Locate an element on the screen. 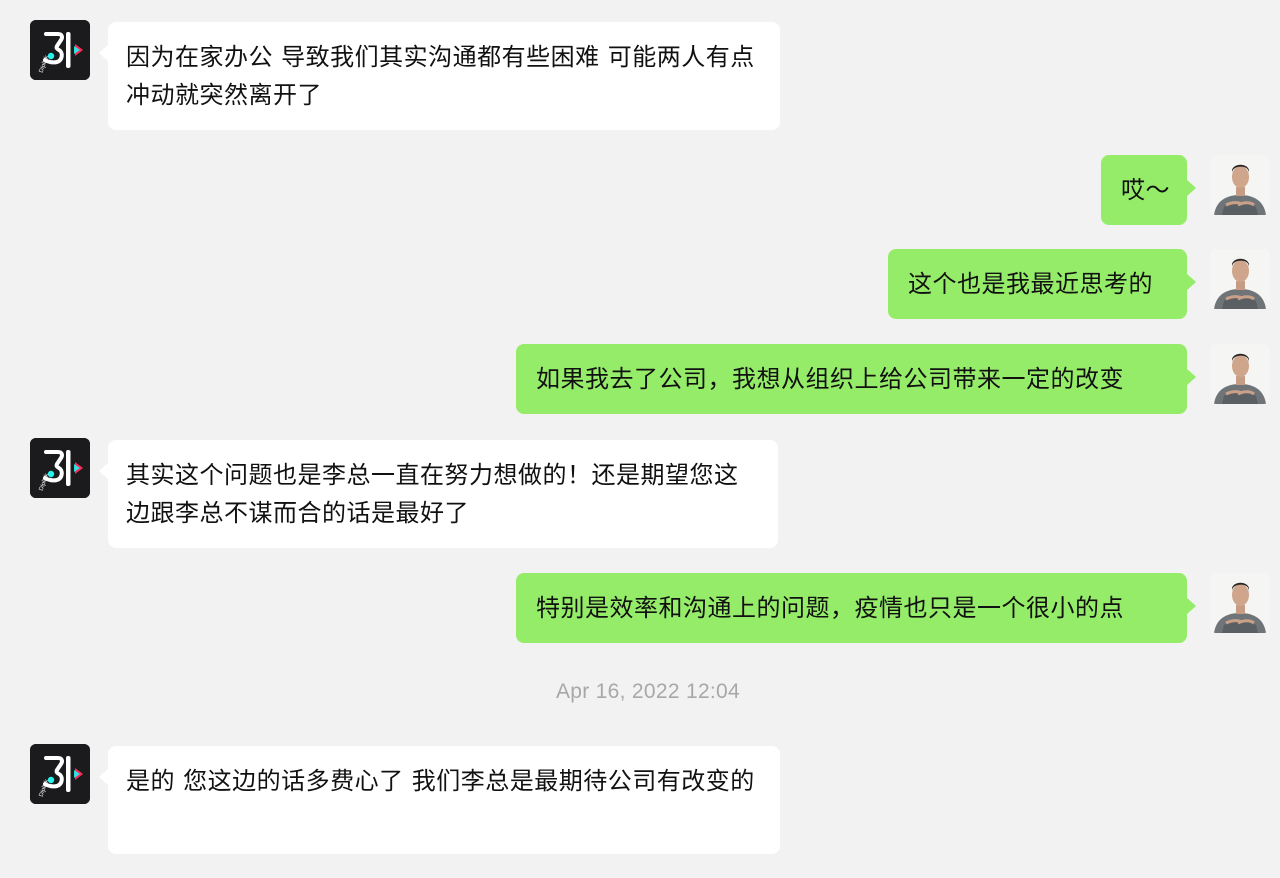 The image size is (1280, 878). message-text: 因为在家办公 导致我们其实沟通都有些困难 可能两人有点冲动就突然离开了 is located at coordinates (440, 76).